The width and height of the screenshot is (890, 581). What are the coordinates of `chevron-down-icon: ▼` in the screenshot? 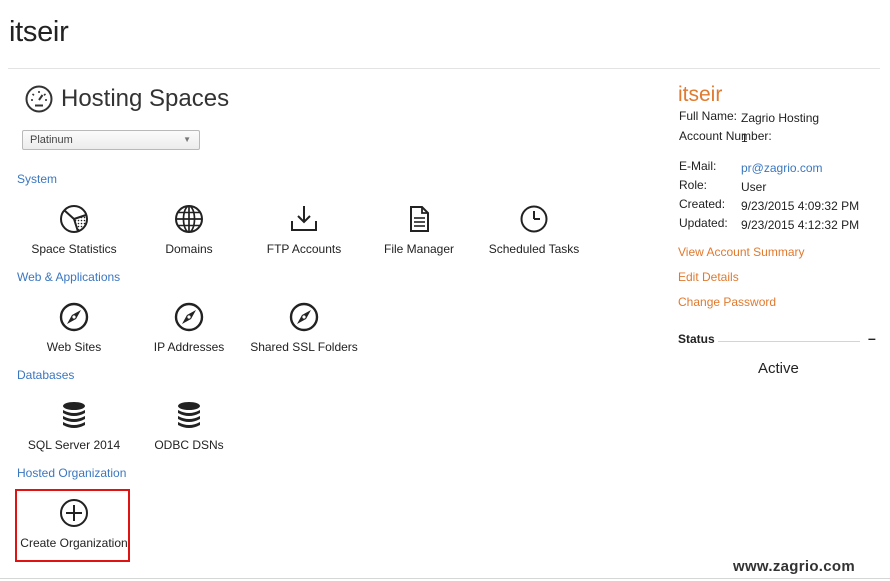 It's located at (187, 139).